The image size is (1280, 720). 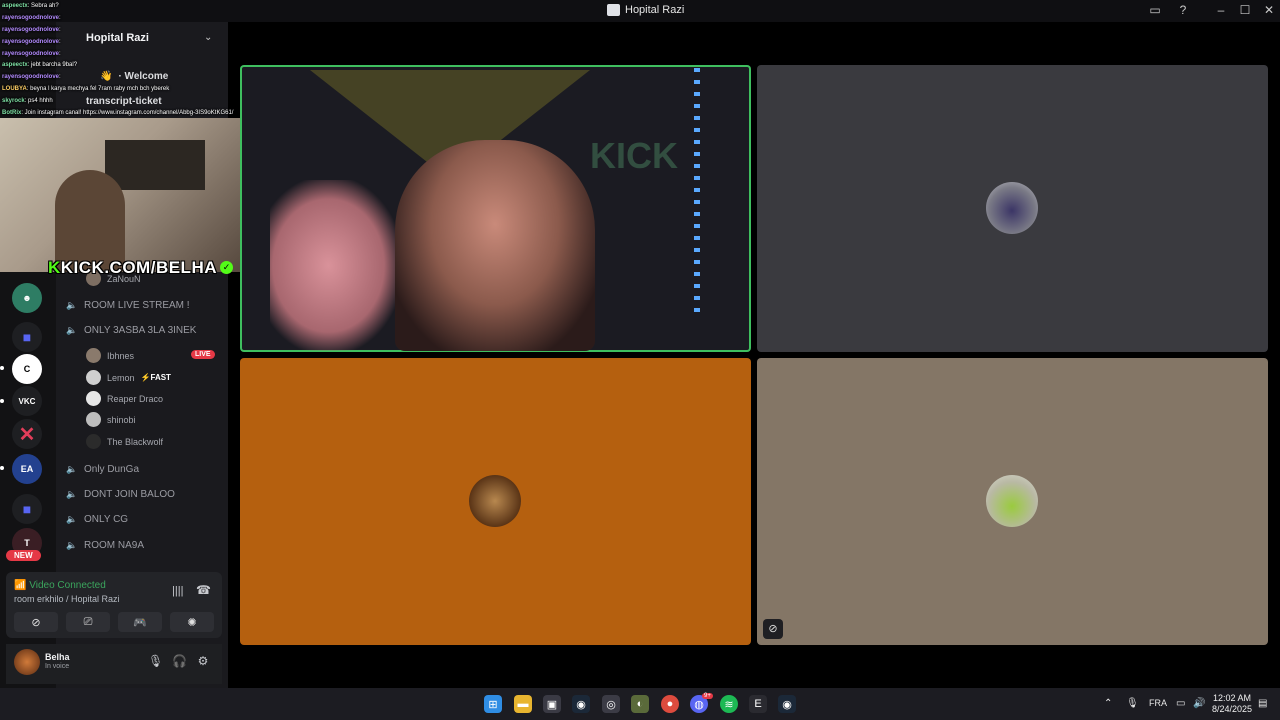 I want to click on screen-share-icon: ▭, so click(x=1155, y=10).